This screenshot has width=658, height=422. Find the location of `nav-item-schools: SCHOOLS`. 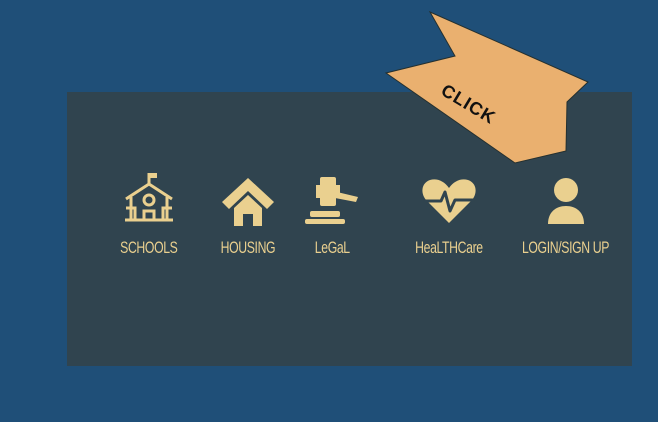

nav-item-schools: SCHOOLS is located at coordinates (149, 214).